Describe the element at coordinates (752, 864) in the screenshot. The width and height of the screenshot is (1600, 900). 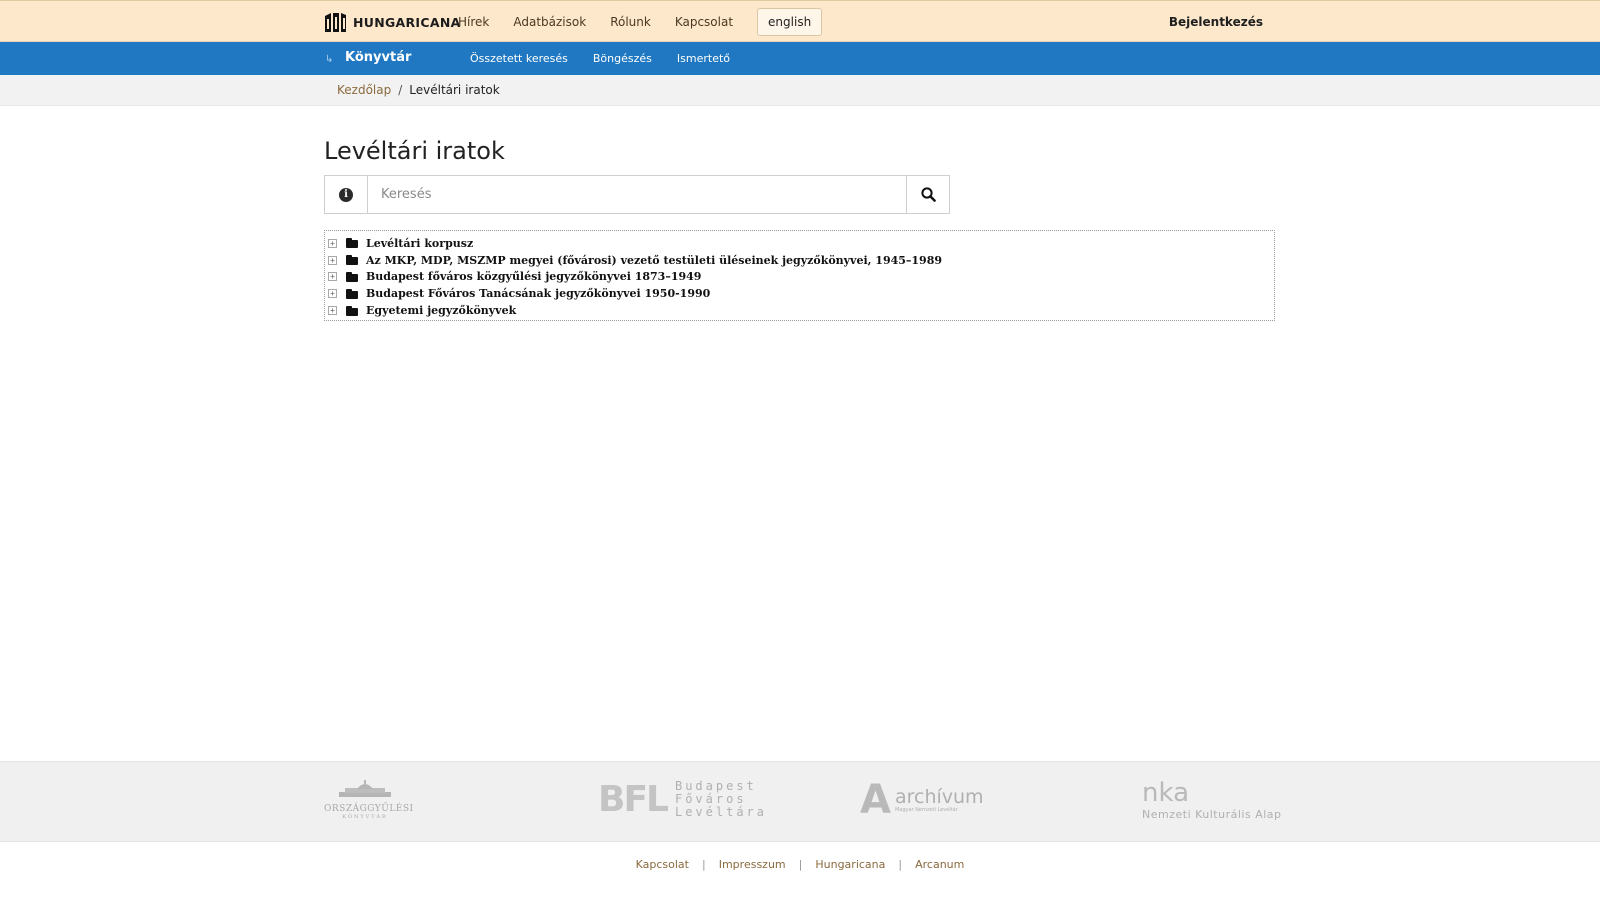
I see `footer-link-impresszum: Impresszum` at that location.